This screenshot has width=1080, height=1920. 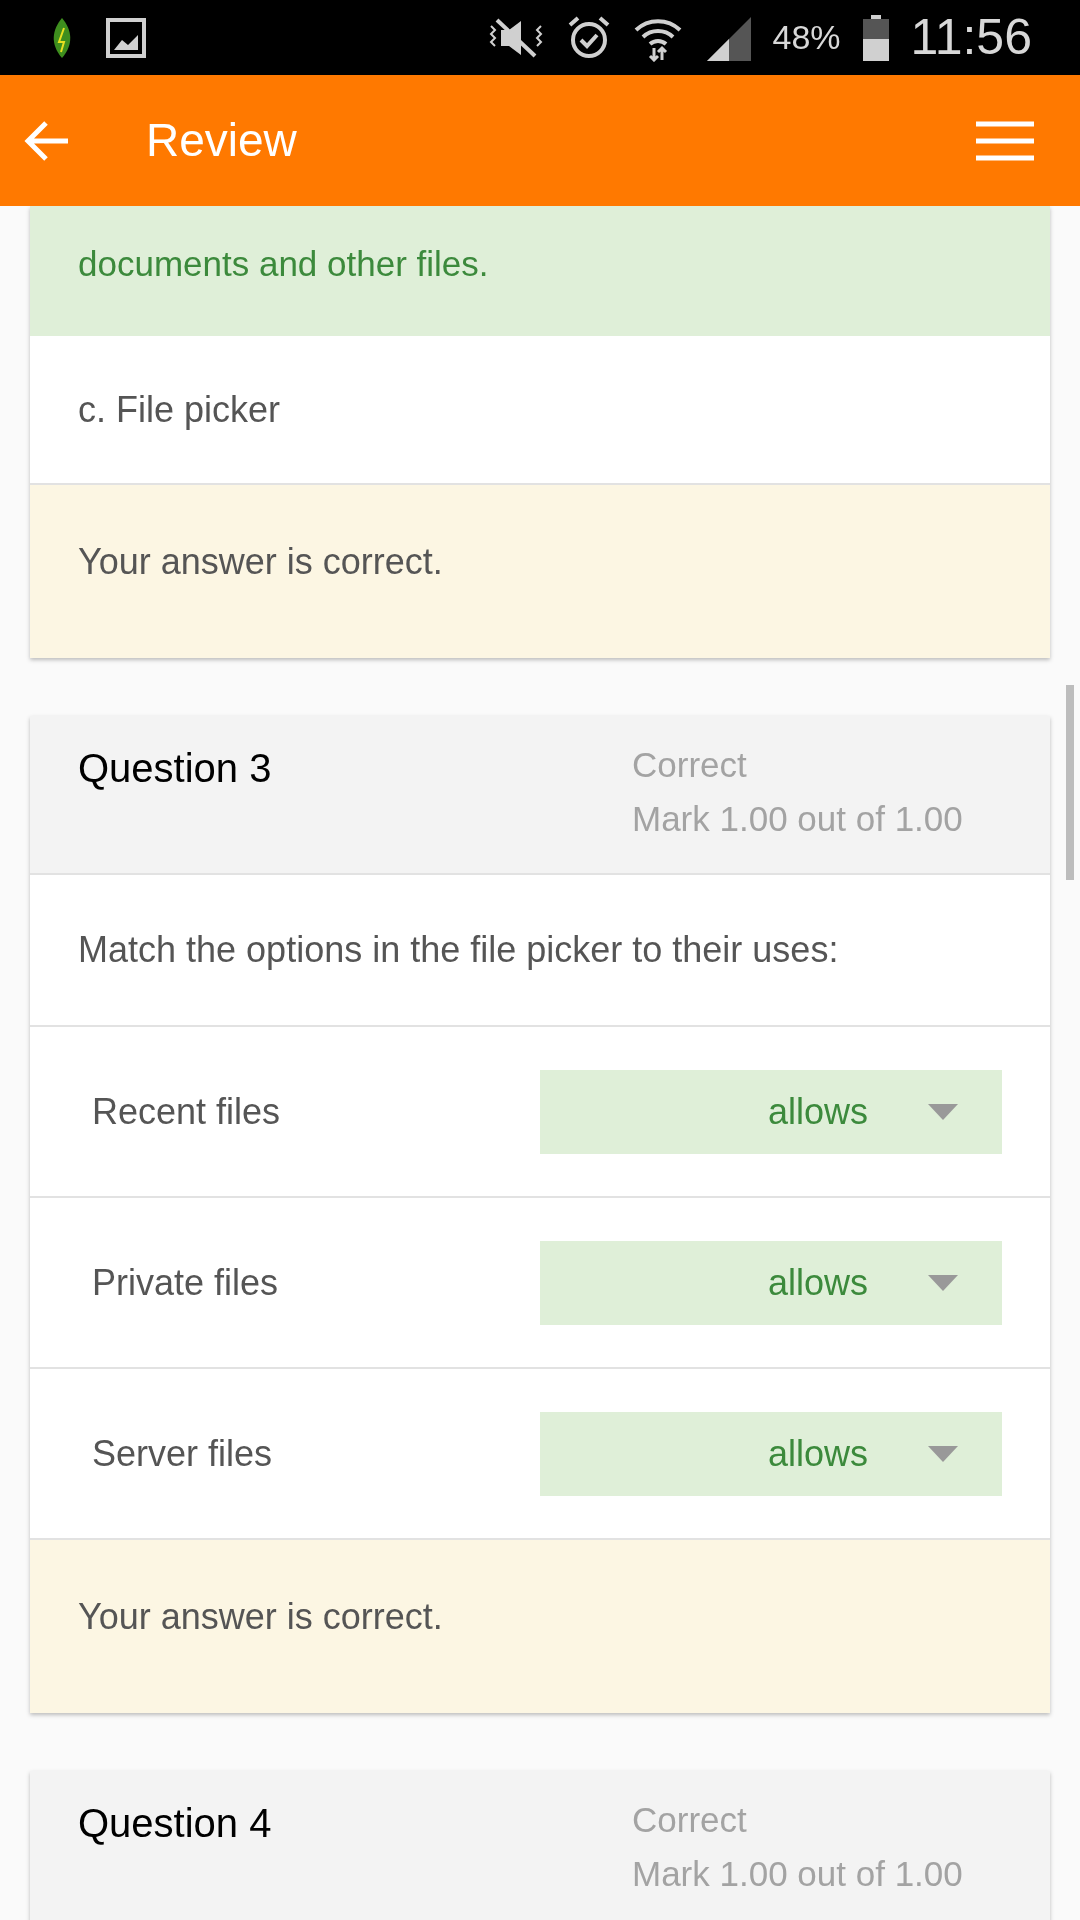 What do you see at coordinates (283, 263) in the screenshot?
I see `feedback-text: documents and other files.` at bounding box center [283, 263].